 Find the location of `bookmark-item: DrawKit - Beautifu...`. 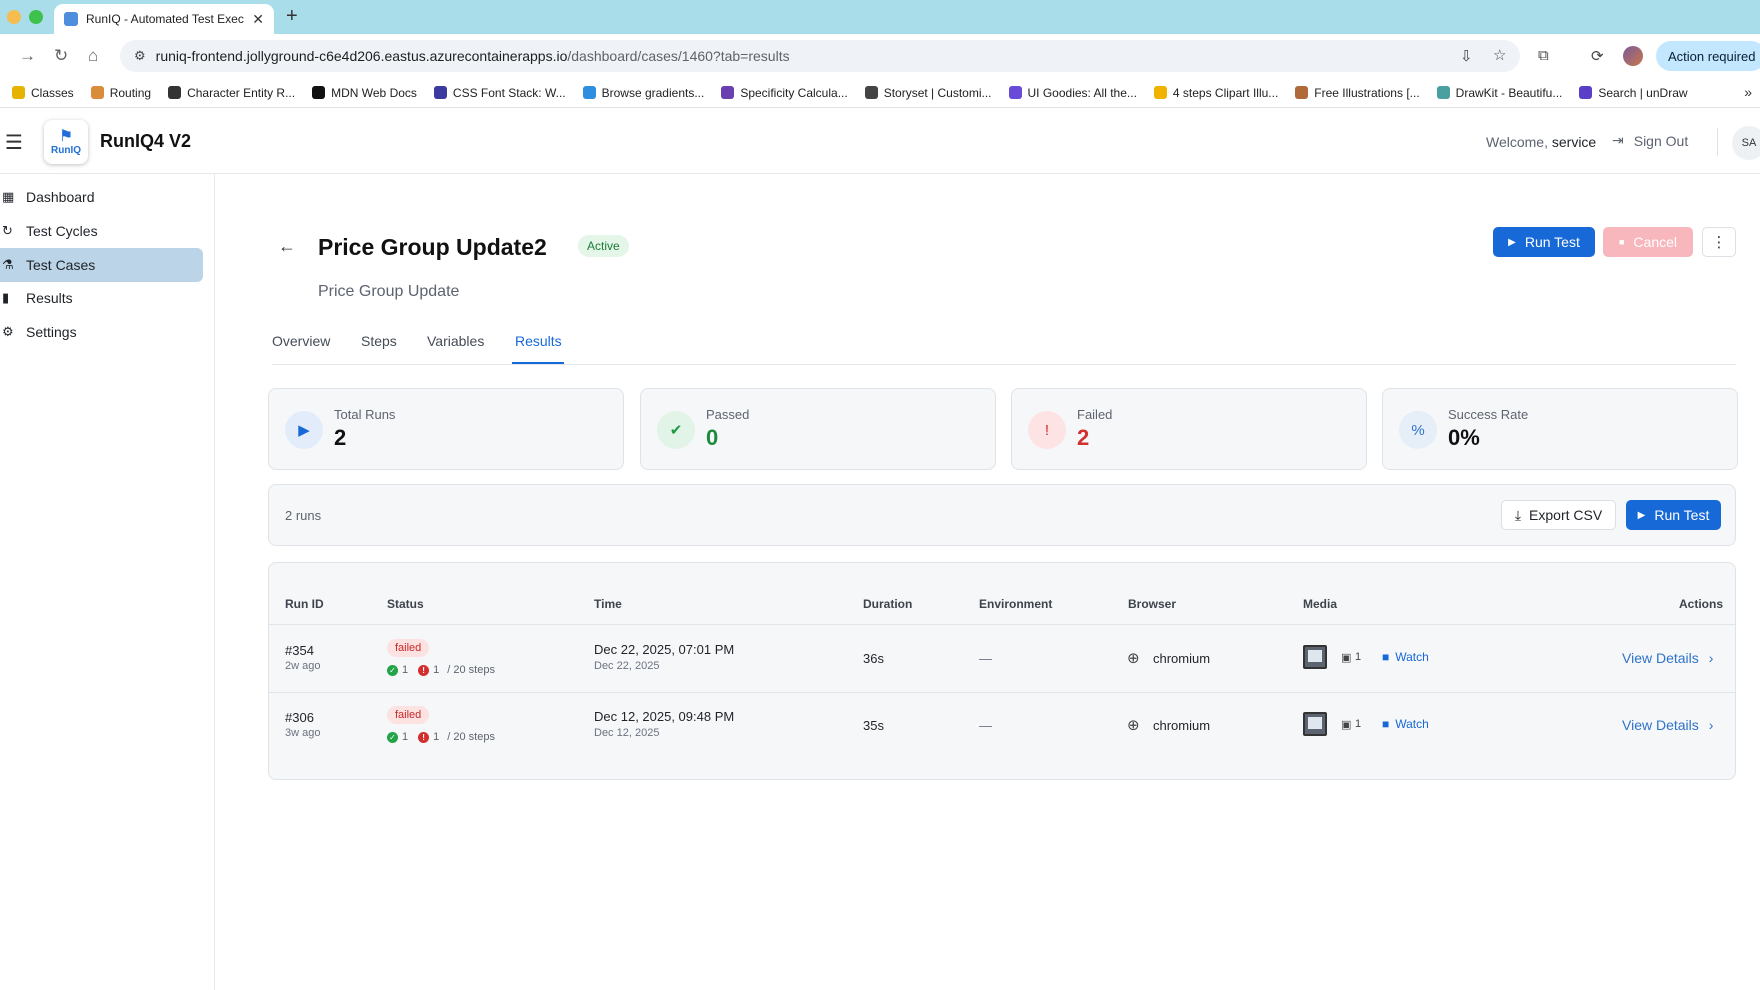

bookmark-item: DrawKit - Beautifu... is located at coordinates (1499, 93).